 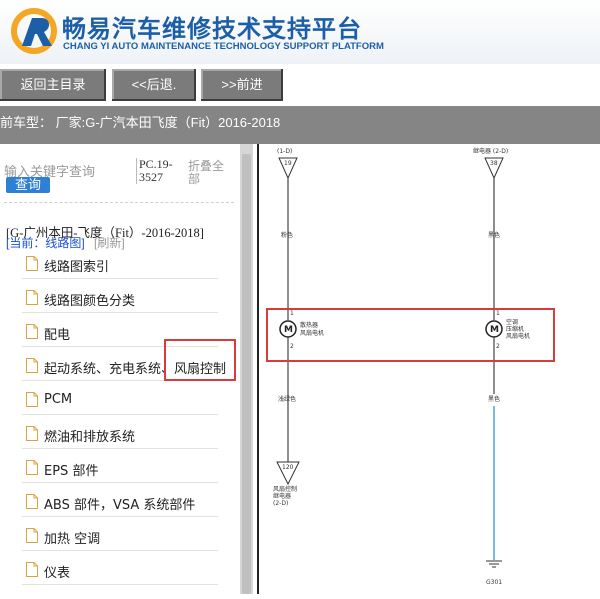 What do you see at coordinates (287, 235) in the screenshot?
I see `left-wire-color-top: 粉色` at bounding box center [287, 235].